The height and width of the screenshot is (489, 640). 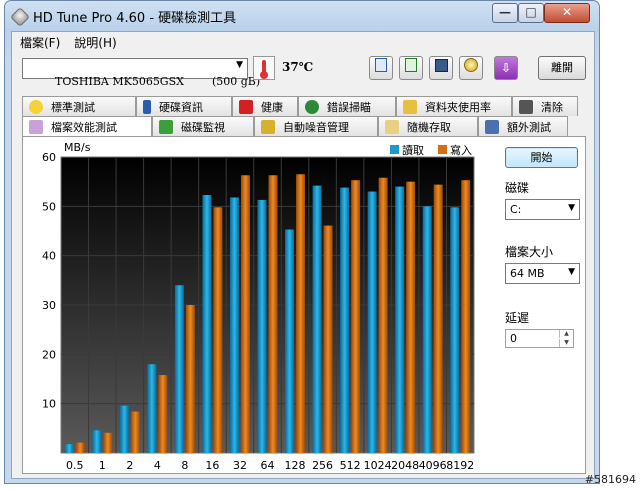 I want to click on tab-extra-tests: 額外測試, so click(x=523, y=126).